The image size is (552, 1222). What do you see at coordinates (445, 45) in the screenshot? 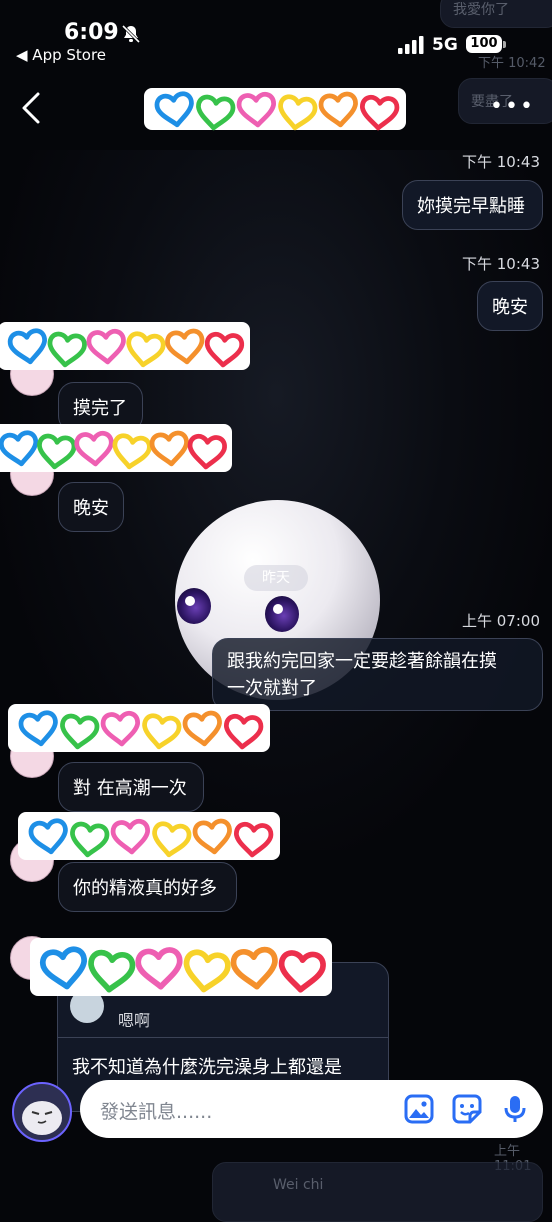
I see `network-type: 5G` at bounding box center [445, 45].